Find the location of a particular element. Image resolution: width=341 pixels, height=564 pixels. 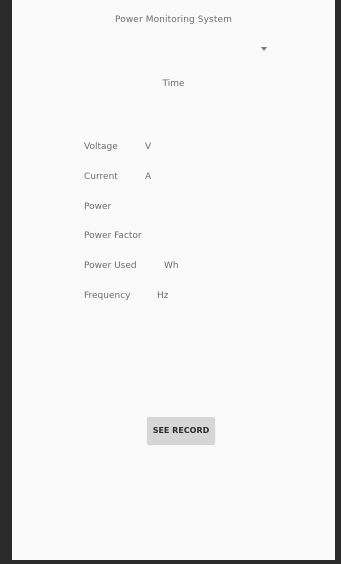

current-label: Current is located at coordinates (101, 177).